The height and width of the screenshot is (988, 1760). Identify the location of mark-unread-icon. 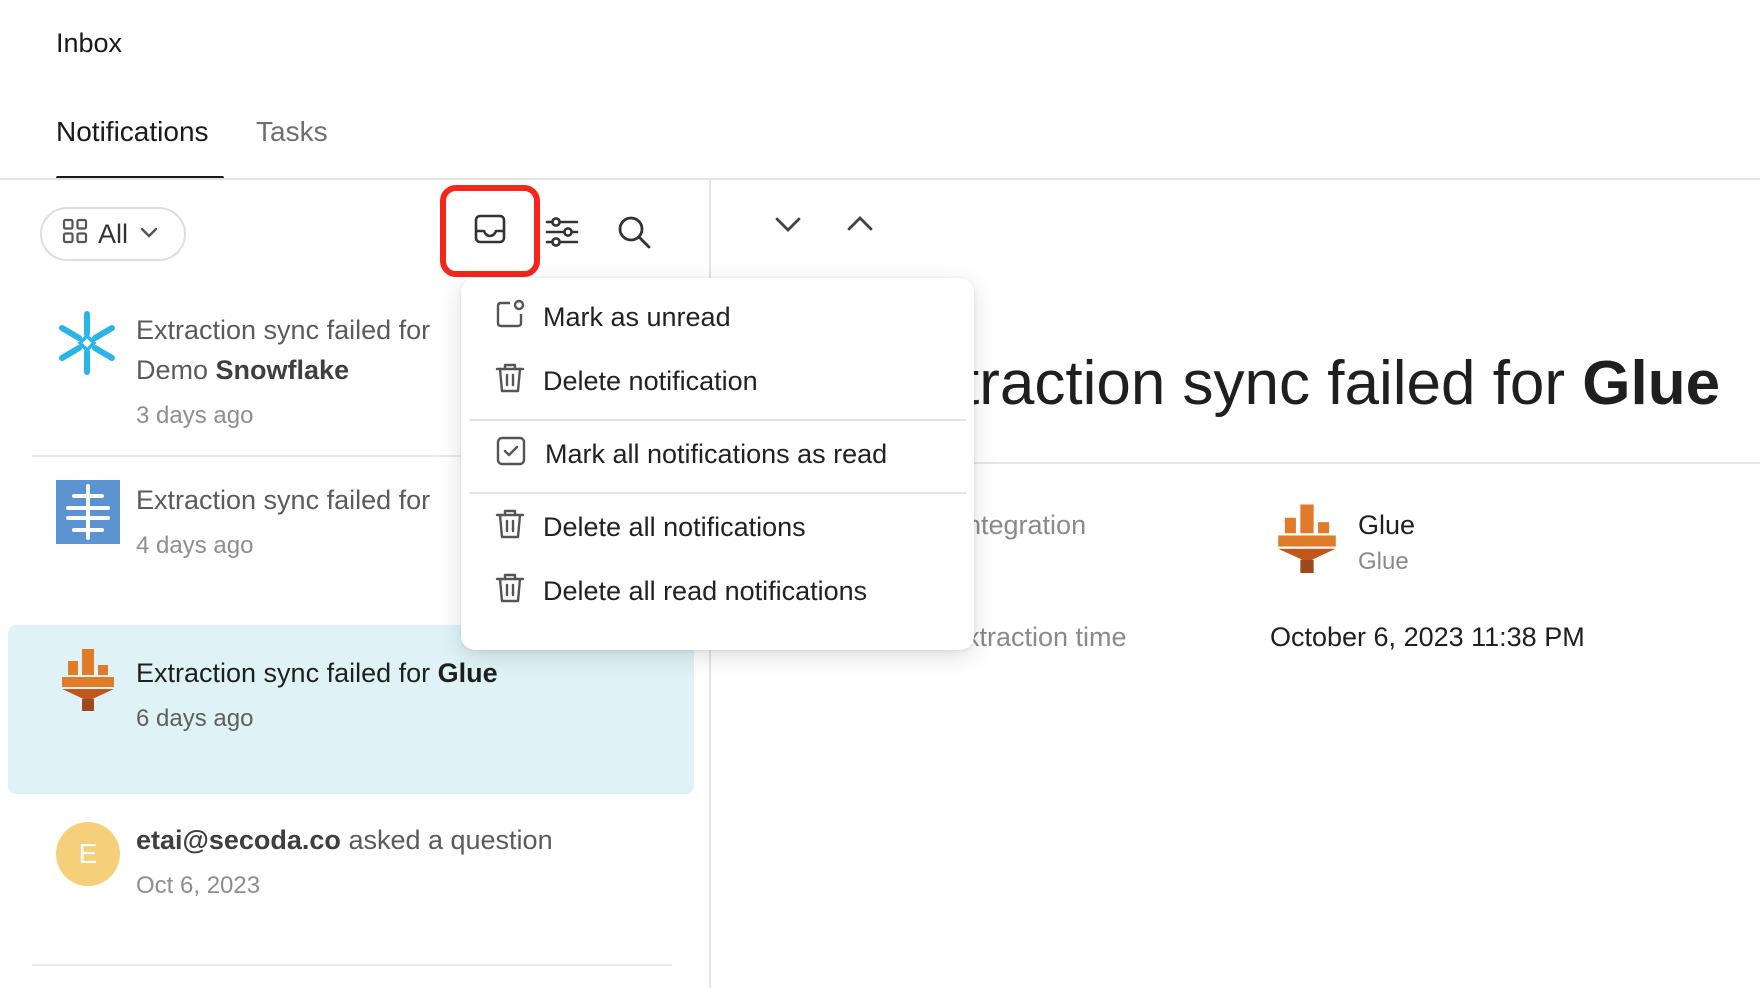
(510, 317).